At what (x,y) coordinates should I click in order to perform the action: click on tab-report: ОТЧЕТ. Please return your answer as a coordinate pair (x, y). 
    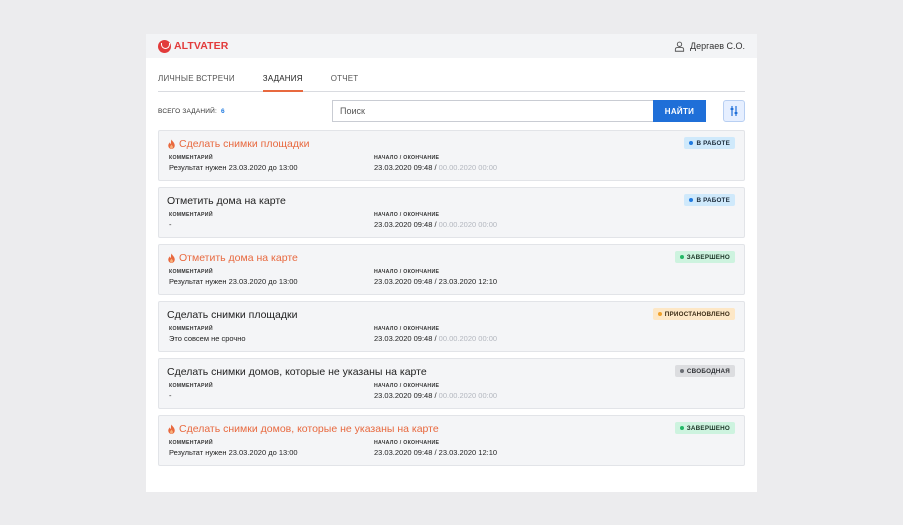
    Looking at the image, I should click on (345, 82).